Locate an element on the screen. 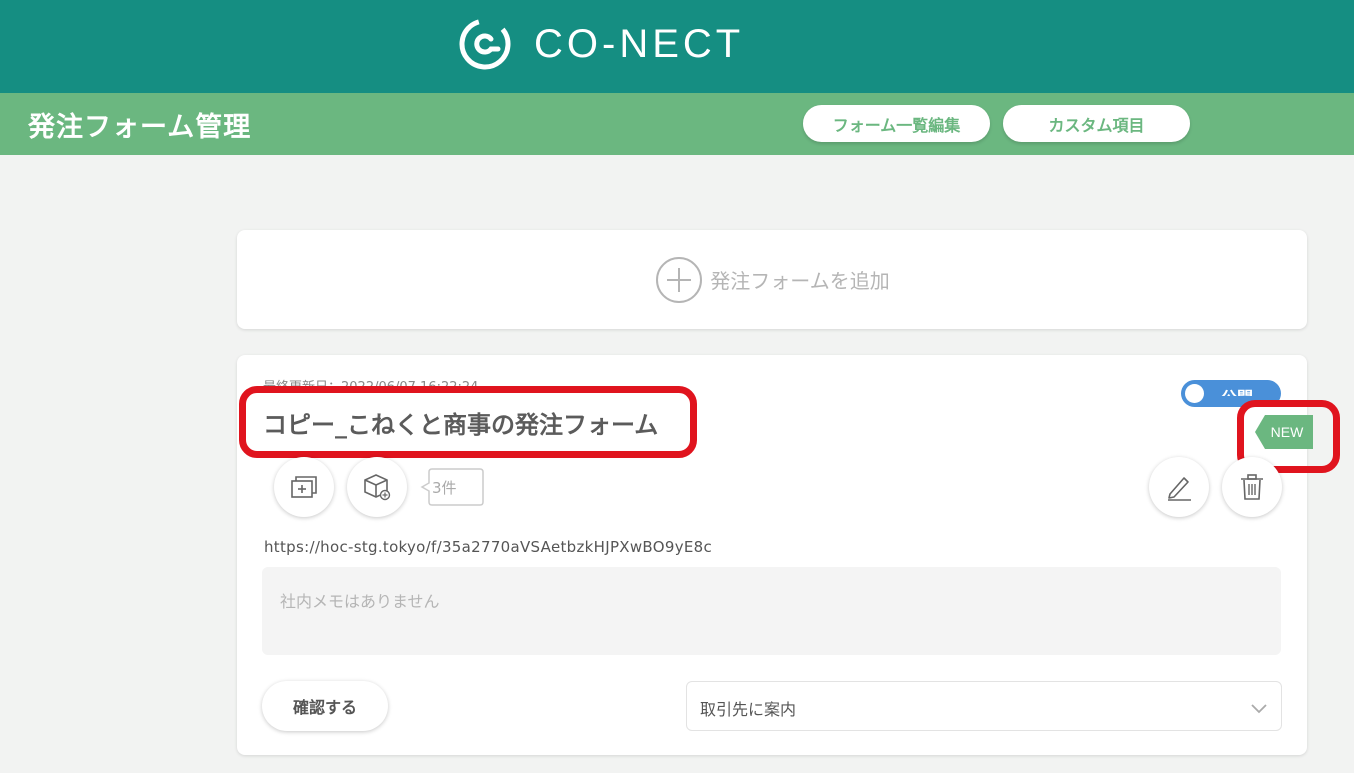 This screenshot has width=1354, height=773. delete-form-button is located at coordinates (1252, 487).